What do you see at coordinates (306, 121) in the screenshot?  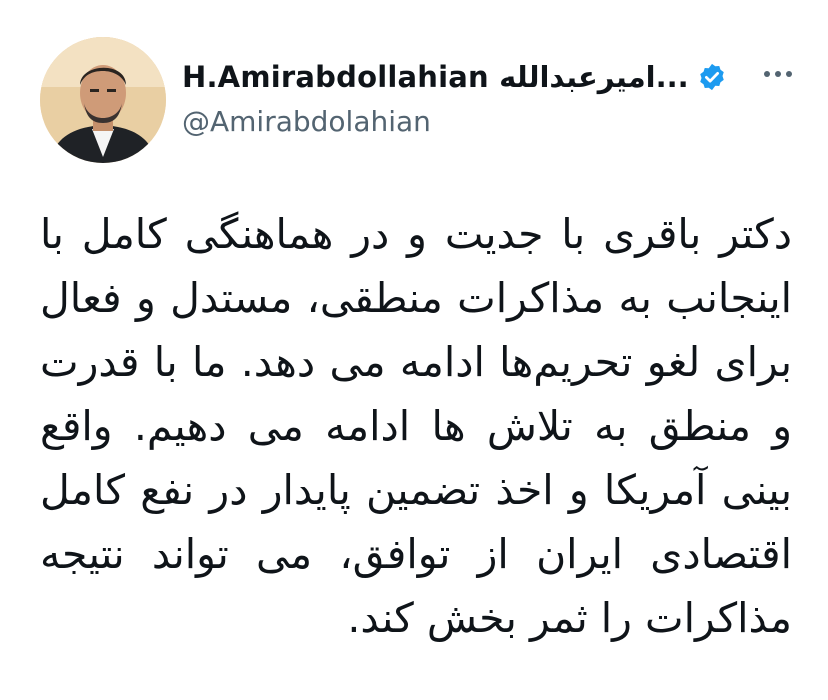 I see `author-handle: @Amirabdolahian` at bounding box center [306, 121].